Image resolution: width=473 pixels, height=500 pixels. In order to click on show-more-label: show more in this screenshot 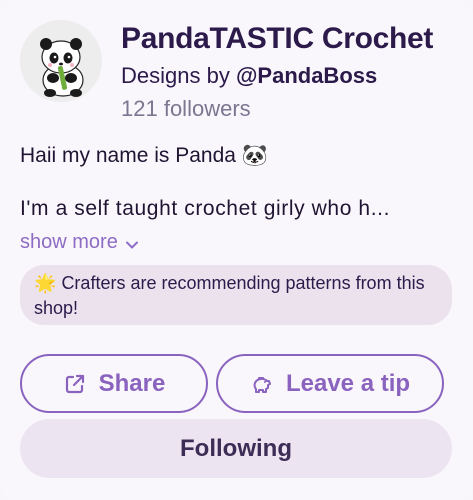, I will do `click(69, 242)`.